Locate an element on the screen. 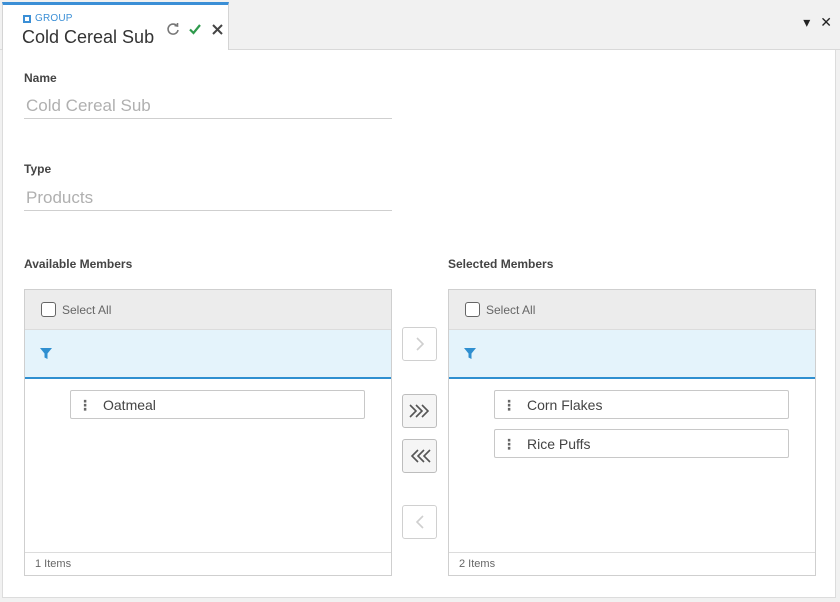 This screenshot has width=840, height=602. selected-members-title: Selected Members is located at coordinates (501, 264).